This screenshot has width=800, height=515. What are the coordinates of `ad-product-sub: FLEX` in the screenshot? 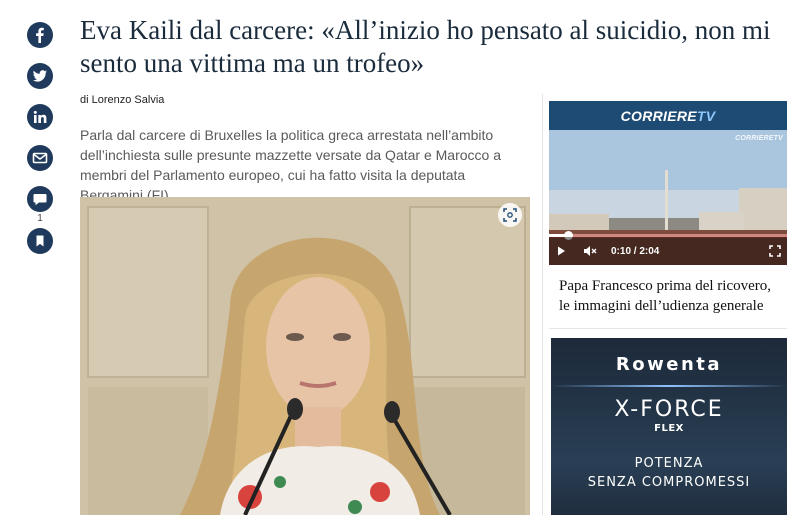 It's located at (669, 428).